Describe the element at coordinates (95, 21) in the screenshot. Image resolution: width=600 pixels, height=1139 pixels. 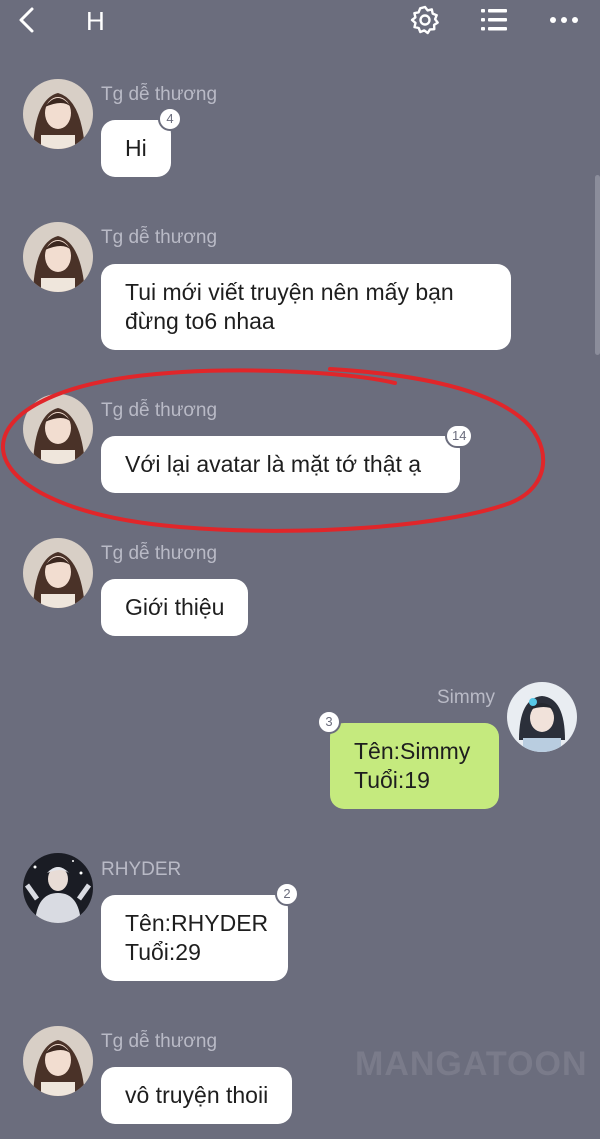
I see `chat-title: H` at that location.